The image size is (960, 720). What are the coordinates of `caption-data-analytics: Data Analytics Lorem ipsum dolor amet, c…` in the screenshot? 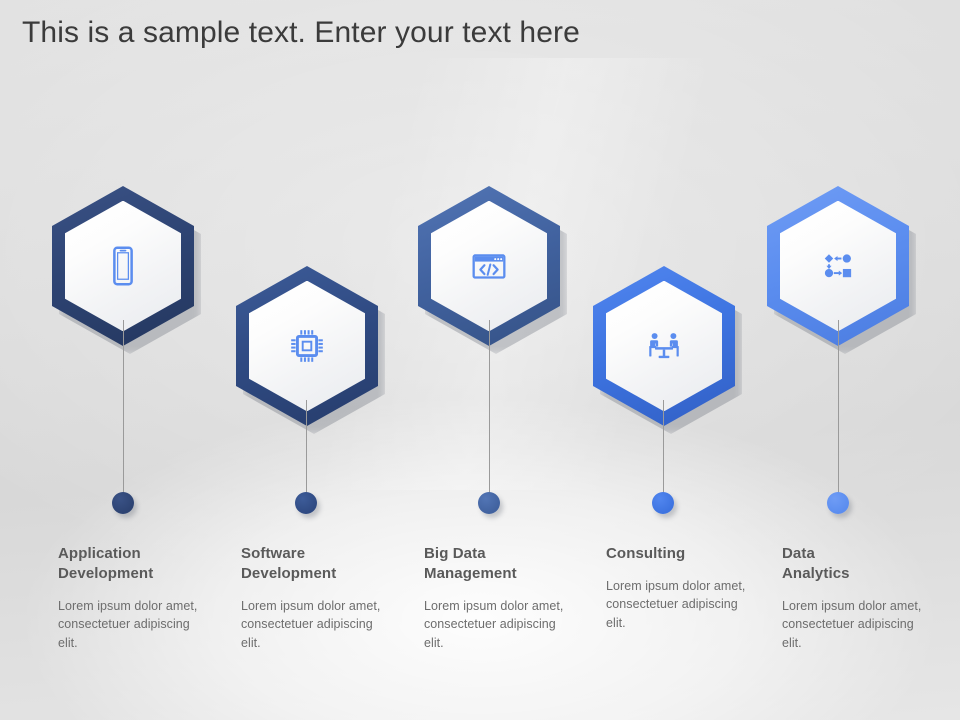 It's located at (858, 598).